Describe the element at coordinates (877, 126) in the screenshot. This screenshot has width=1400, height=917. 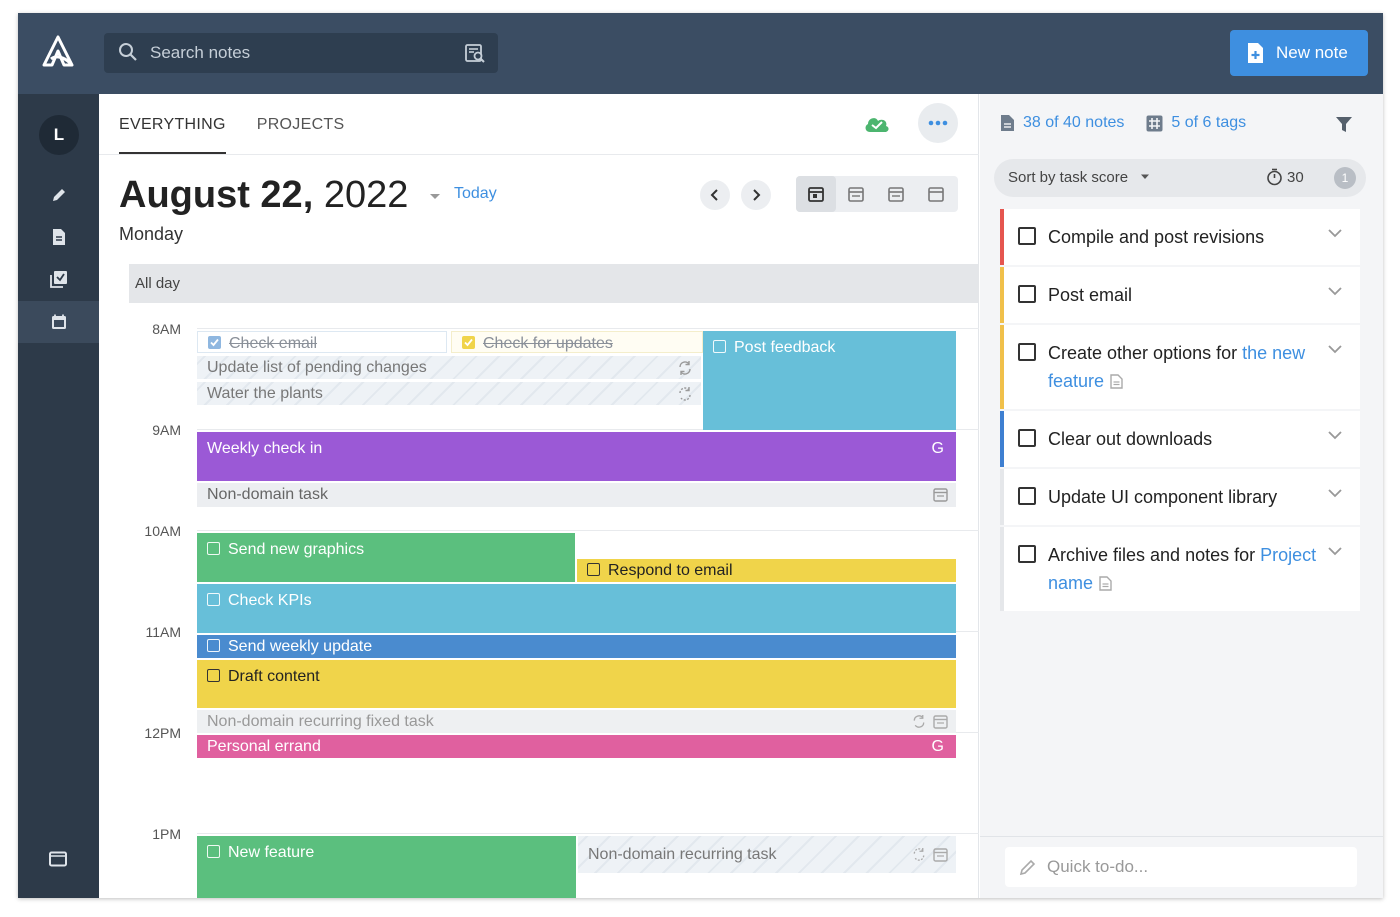
I see `cloud-sync-icon` at that location.